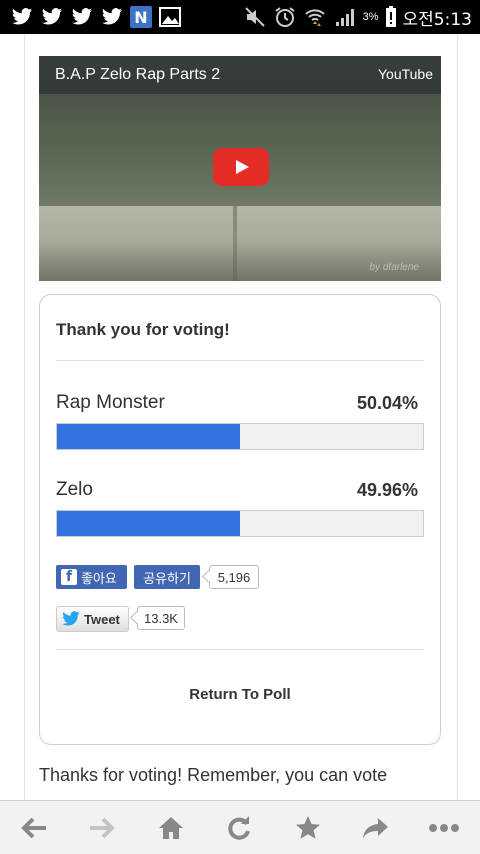 This screenshot has width=480, height=854. What do you see at coordinates (71, 619) in the screenshot?
I see `twitter-bird-icon` at bounding box center [71, 619].